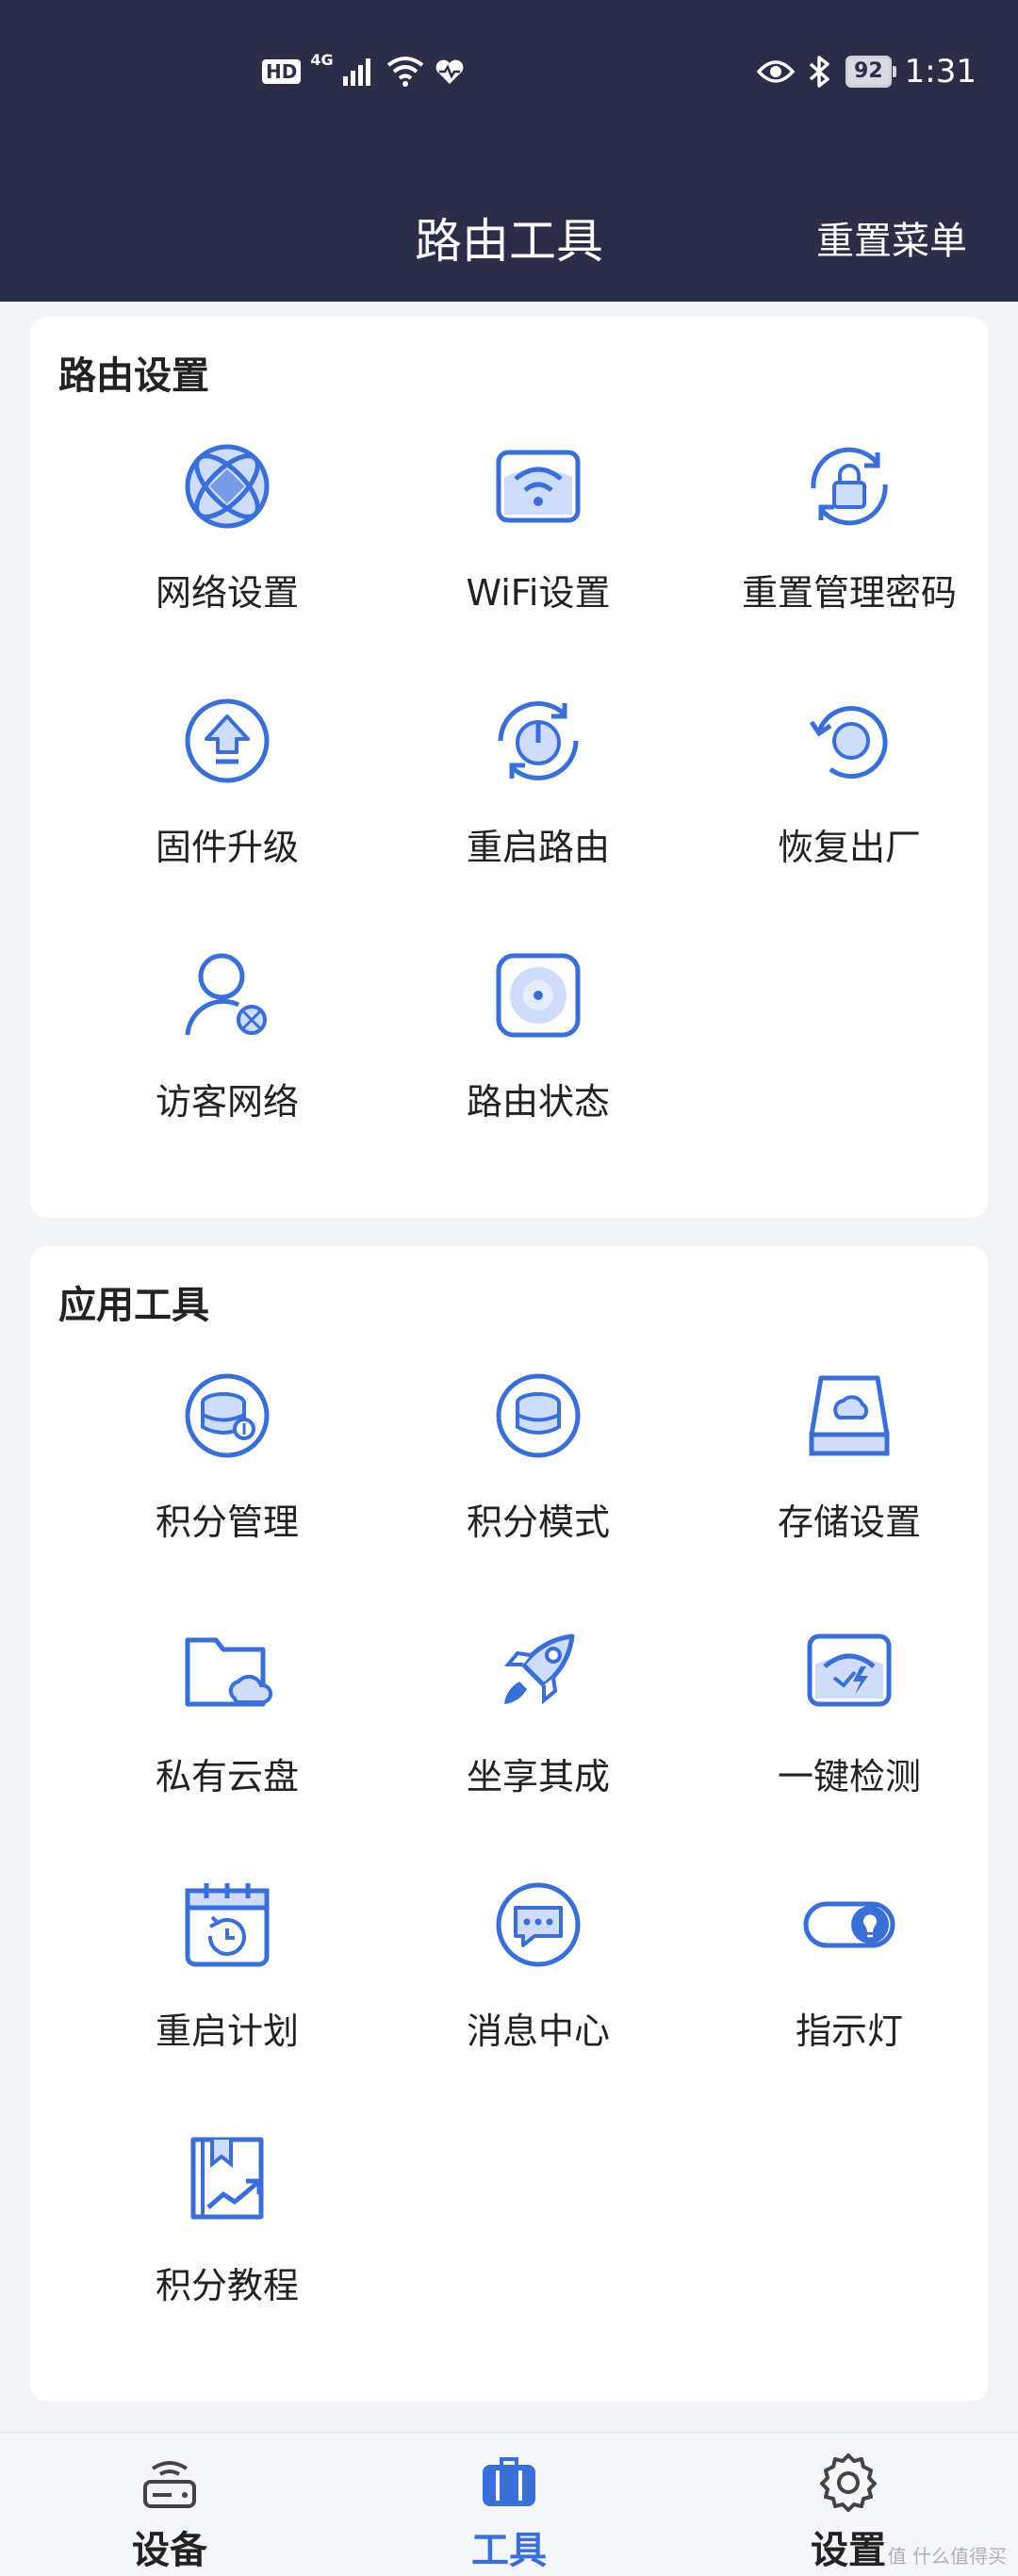 Image resolution: width=1018 pixels, height=2576 pixels. I want to click on tab-devices: 设备, so click(169, 2504).